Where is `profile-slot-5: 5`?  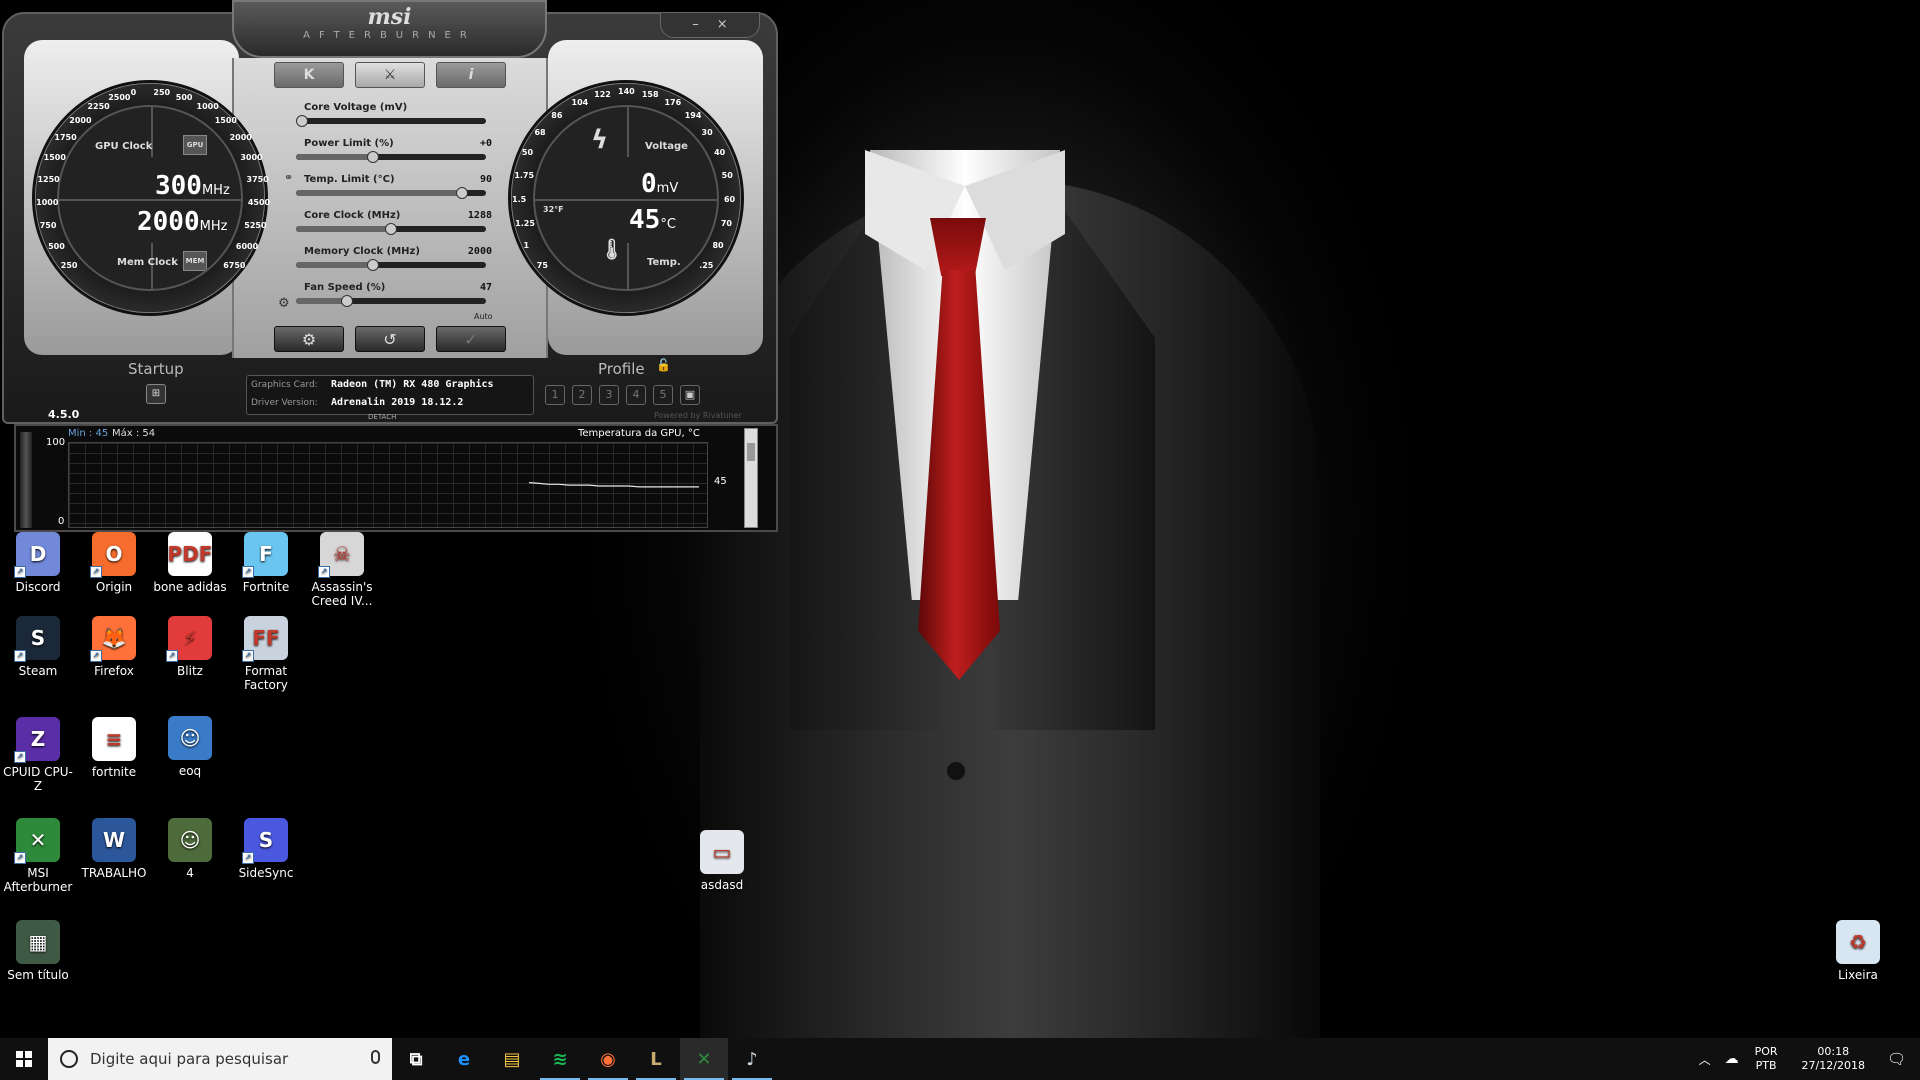 profile-slot-5: 5 is located at coordinates (663, 395).